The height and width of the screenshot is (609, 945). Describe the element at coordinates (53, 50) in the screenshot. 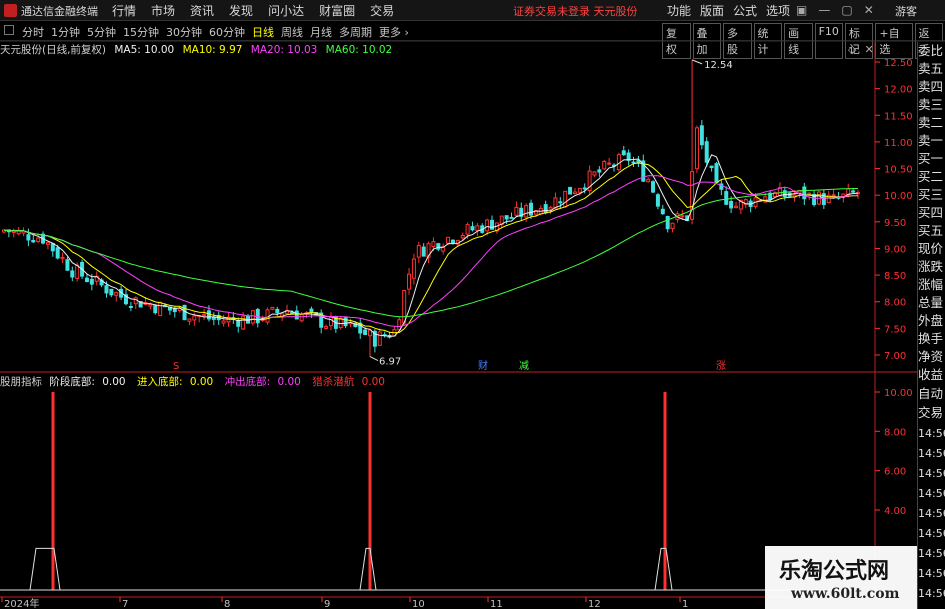

I see `stock-label: 天元股份(日线,前复权)` at that location.